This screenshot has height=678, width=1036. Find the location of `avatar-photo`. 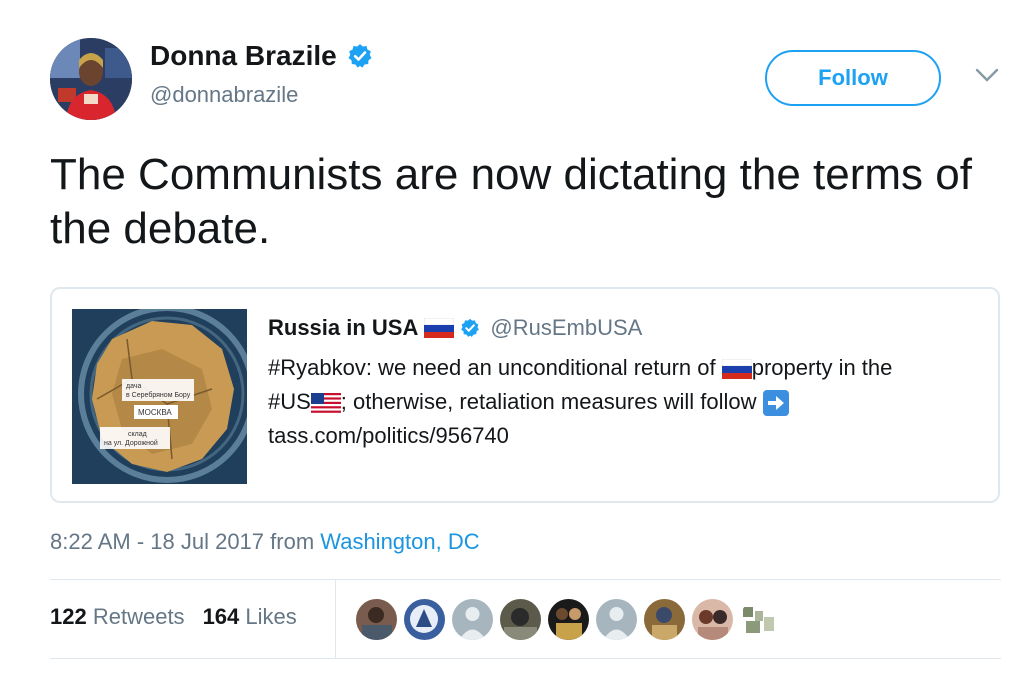

avatar-photo is located at coordinates (91, 79).